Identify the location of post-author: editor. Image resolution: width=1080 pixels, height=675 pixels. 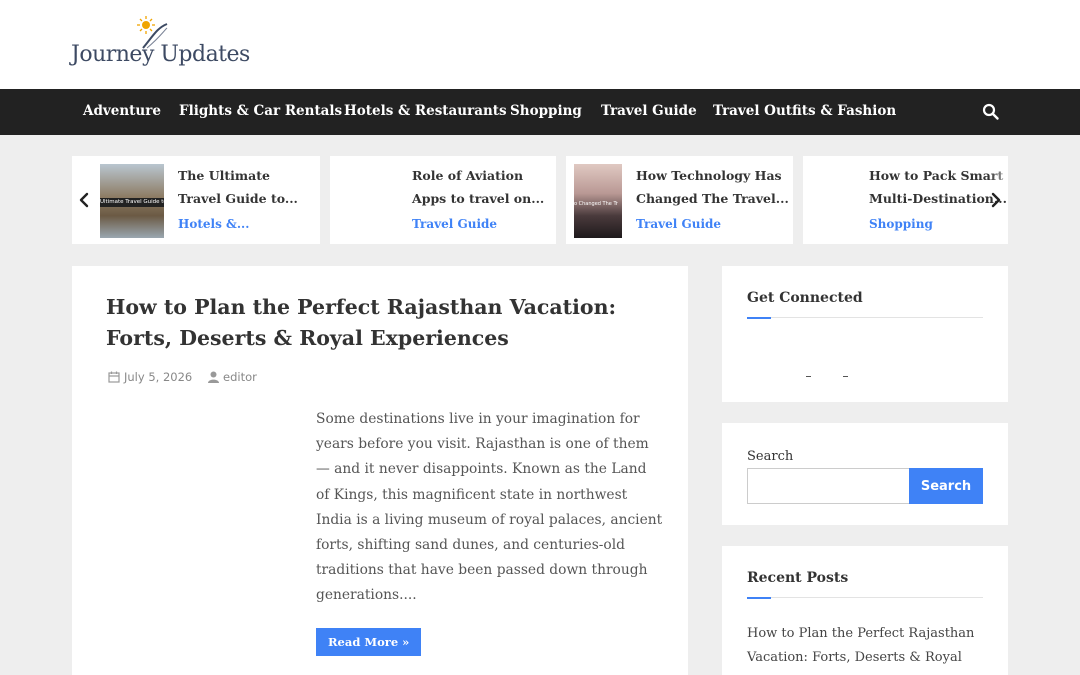
(232, 377).